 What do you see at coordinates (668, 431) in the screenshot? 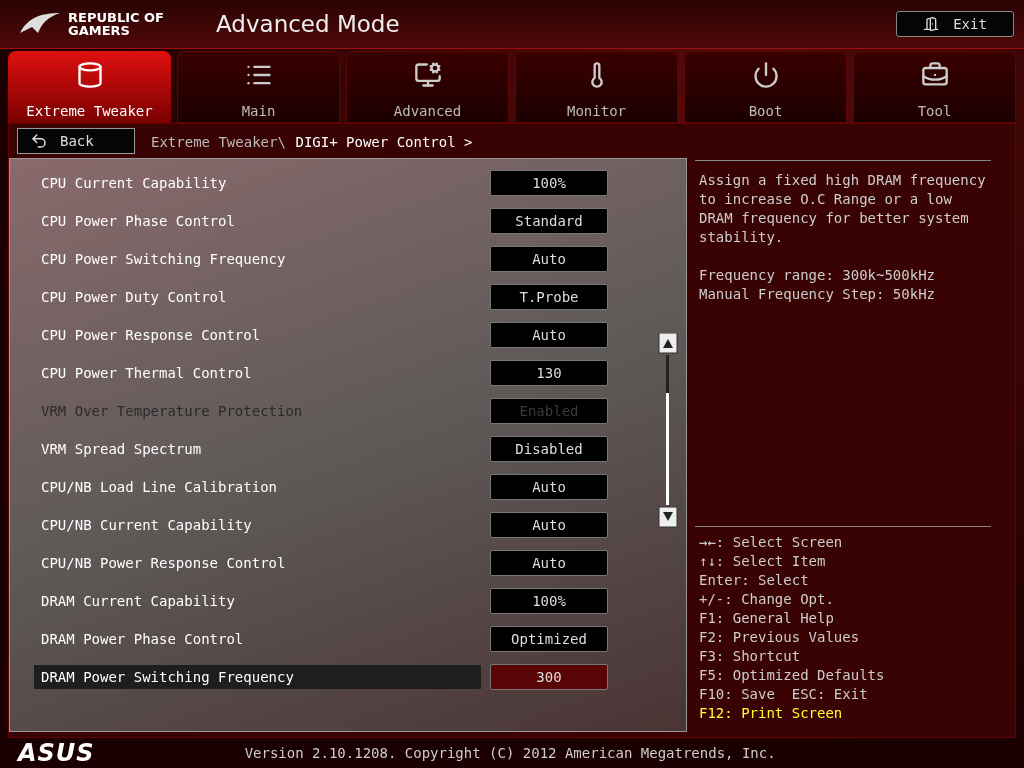
I see `scrollbar-drawing` at bounding box center [668, 431].